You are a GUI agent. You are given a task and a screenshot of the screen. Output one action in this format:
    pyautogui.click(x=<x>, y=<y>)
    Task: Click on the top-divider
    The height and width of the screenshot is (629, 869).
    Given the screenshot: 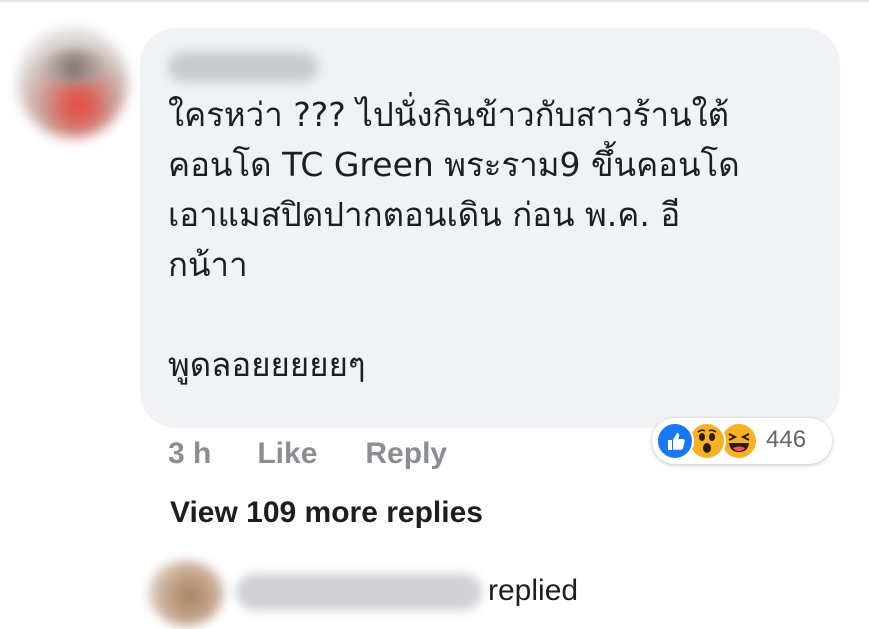 What is the action you would take?
    pyautogui.click(x=434, y=1)
    